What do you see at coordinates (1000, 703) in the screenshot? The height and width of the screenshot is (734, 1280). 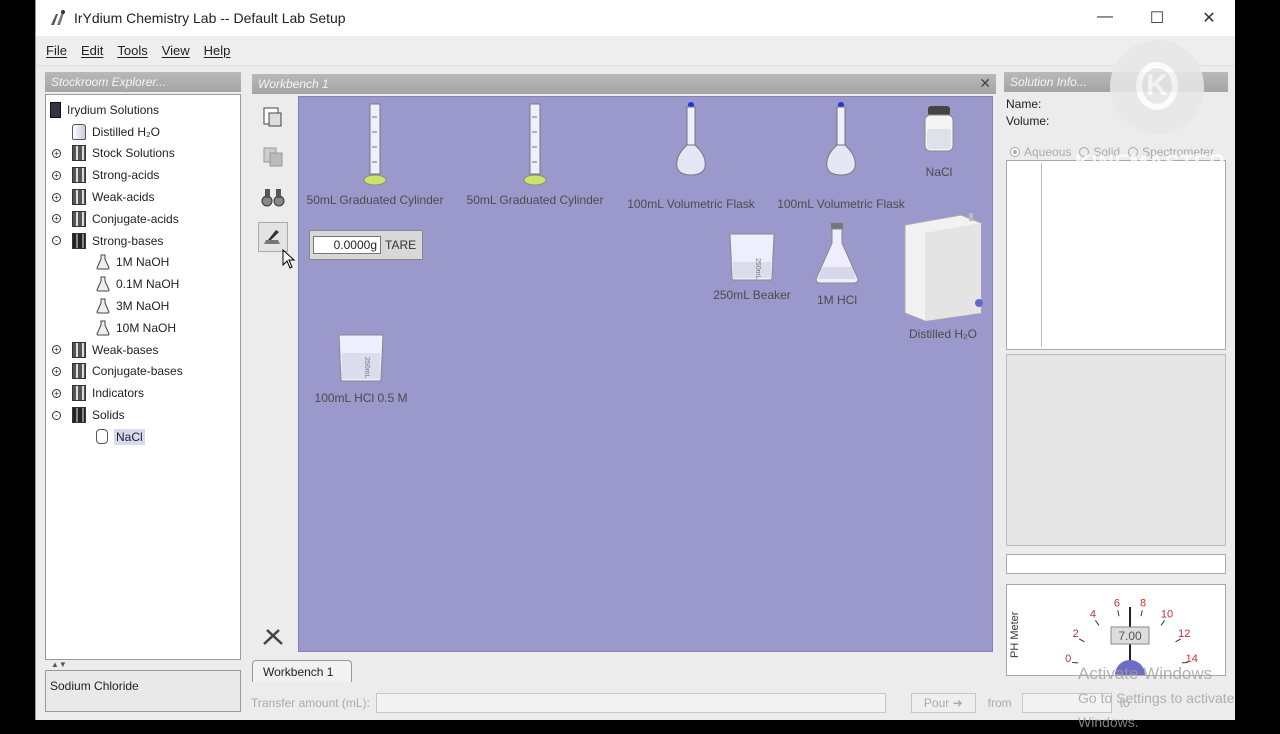 I see `from-label: from` at bounding box center [1000, 703].